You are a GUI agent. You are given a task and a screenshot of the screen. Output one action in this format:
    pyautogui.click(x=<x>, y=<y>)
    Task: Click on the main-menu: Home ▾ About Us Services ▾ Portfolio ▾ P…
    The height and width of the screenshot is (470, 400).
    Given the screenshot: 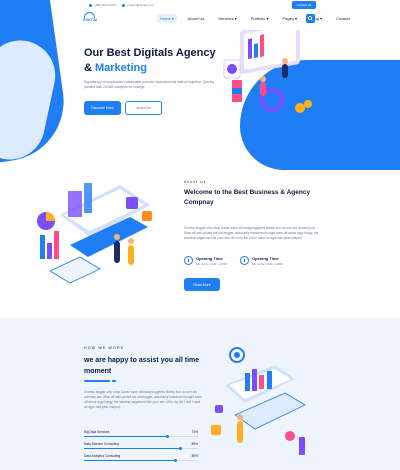 What is the action you would take?
    pyautogui.click(x=255, y=18)
    